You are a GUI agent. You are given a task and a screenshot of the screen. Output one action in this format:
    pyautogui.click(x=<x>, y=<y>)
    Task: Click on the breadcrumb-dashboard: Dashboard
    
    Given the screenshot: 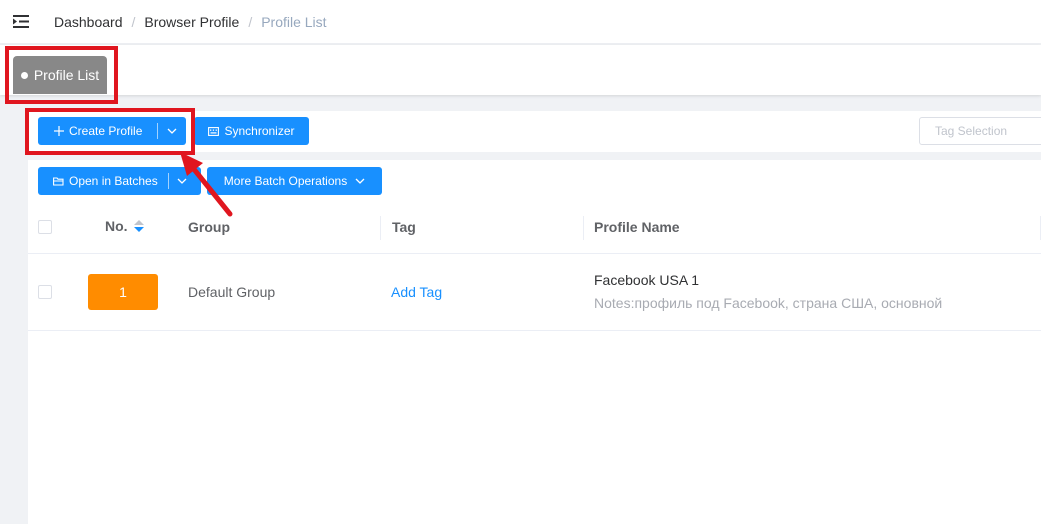 What is the action you would take?
    pyautogui.click(x=88, y=22)
    